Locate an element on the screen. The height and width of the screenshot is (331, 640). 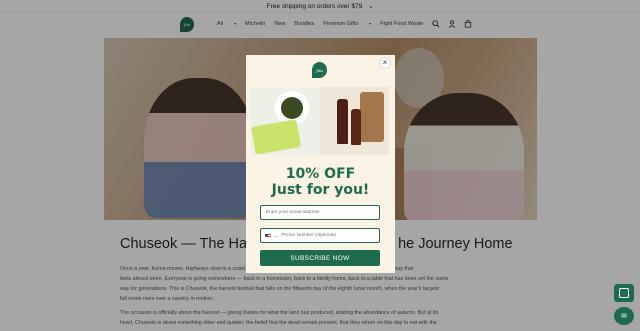
gift-widget is located at coordinates (624, 293).